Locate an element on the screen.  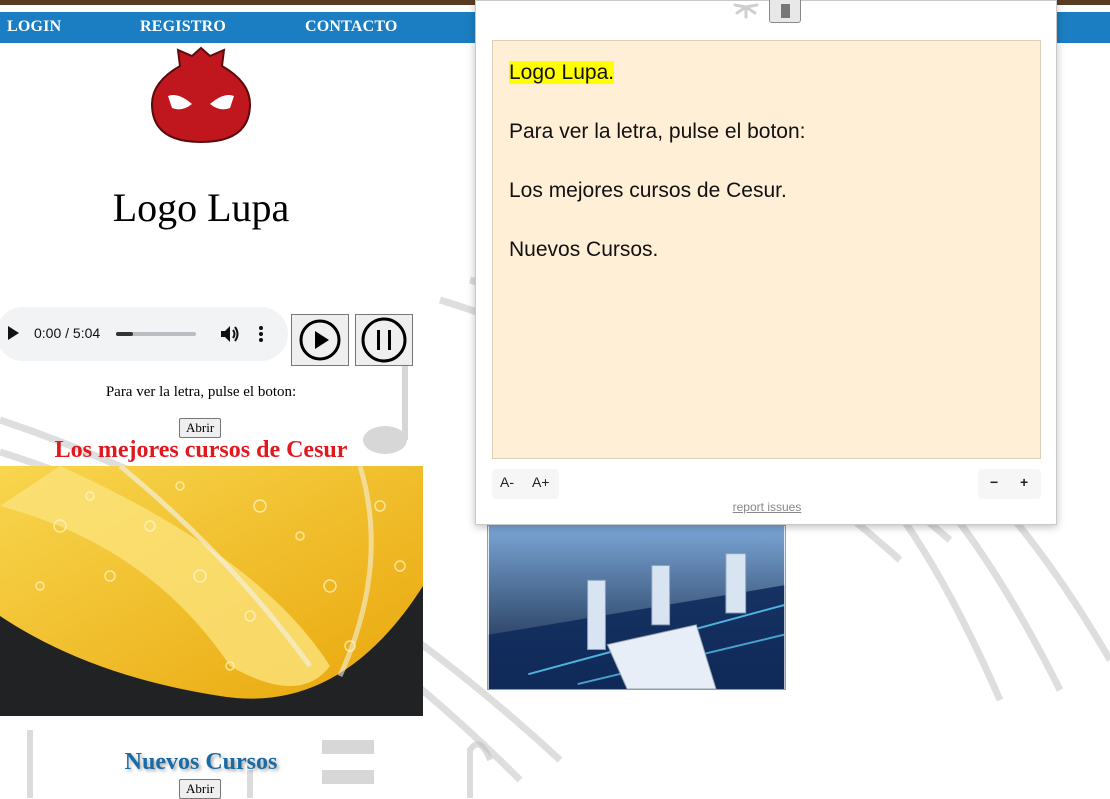
pause-circle-icon is located at coordinates (384, 340).